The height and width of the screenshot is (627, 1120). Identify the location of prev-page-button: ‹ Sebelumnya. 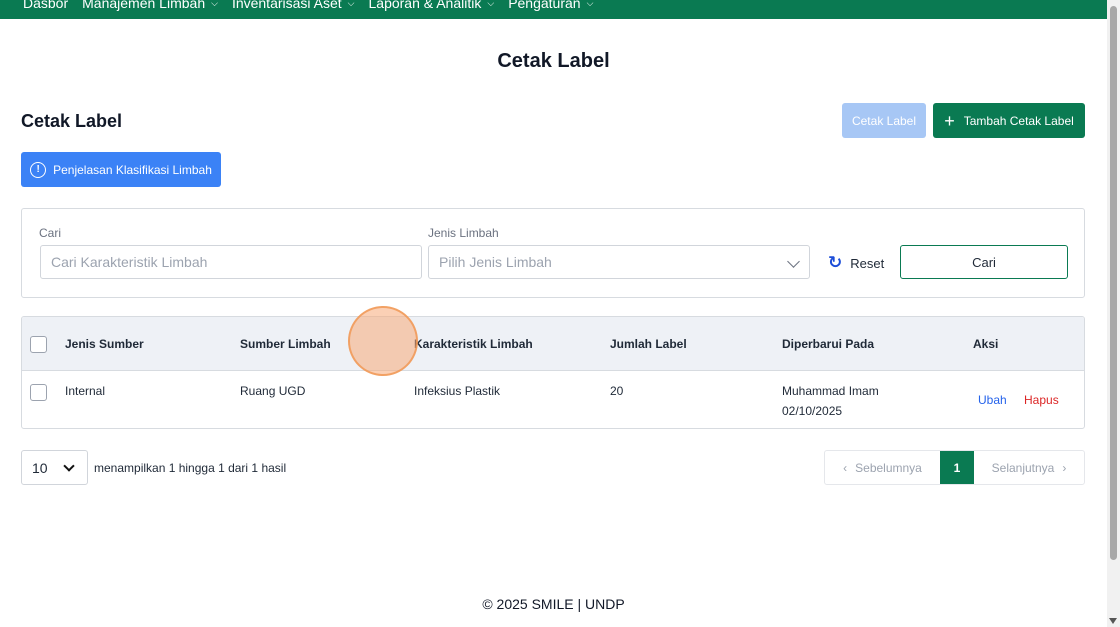
(882, 467).